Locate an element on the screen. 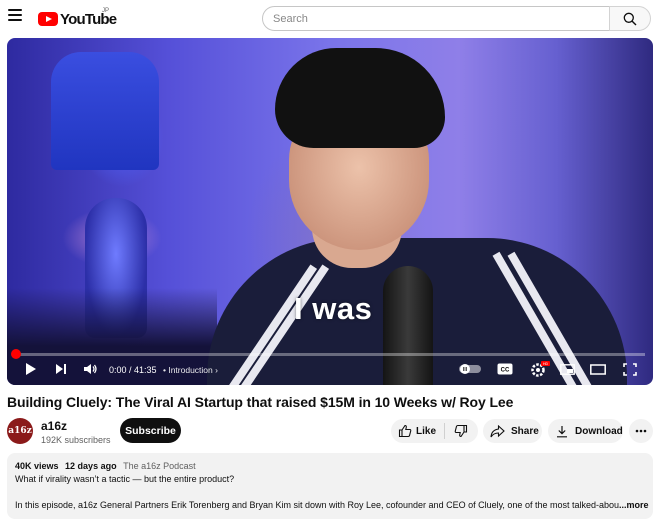 The image size is (660, 519). menu-icon is located at coordinates (15, 15).